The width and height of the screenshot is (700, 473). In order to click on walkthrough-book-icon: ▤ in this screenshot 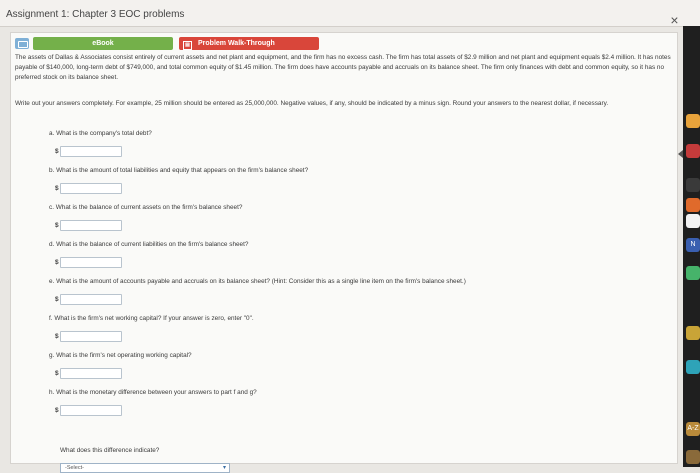, I will do `click(187, 45)`.